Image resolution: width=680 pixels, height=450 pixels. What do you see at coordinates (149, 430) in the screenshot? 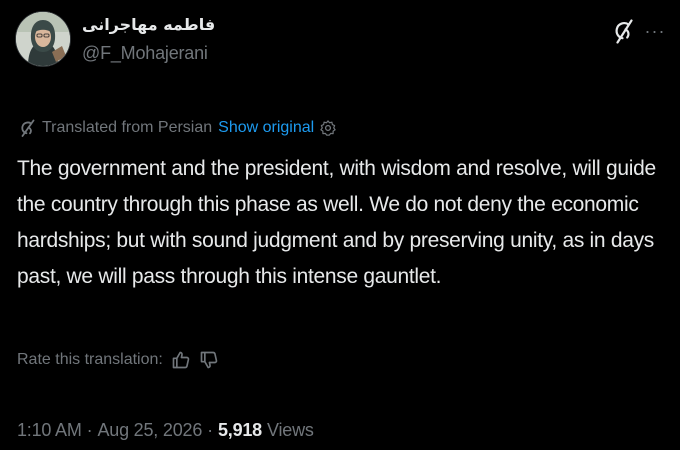
I see `post-date: Aug 25, 2026` at bounding box center [149, 430].